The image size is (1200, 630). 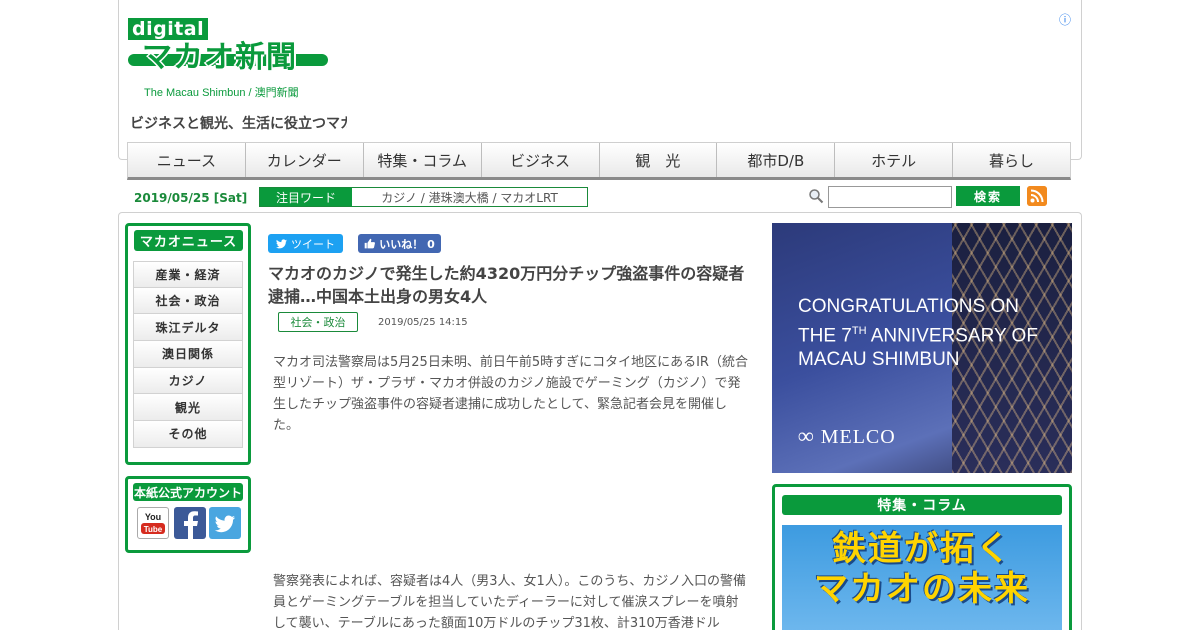 I want to click on logo-subtitle: The Macau Shimbun / 澳門新聞, so click(x=221, y=93).